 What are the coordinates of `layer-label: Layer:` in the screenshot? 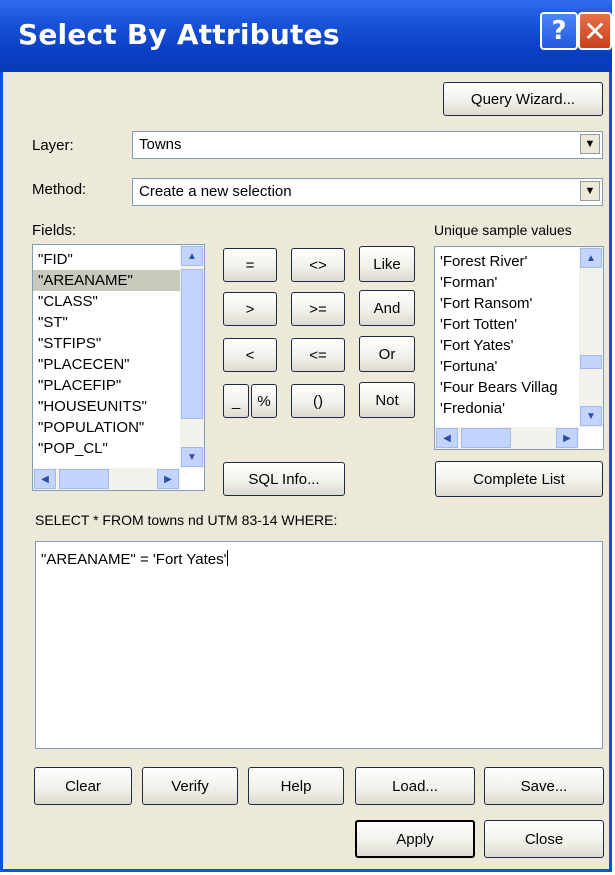 It's located at (53, 145).